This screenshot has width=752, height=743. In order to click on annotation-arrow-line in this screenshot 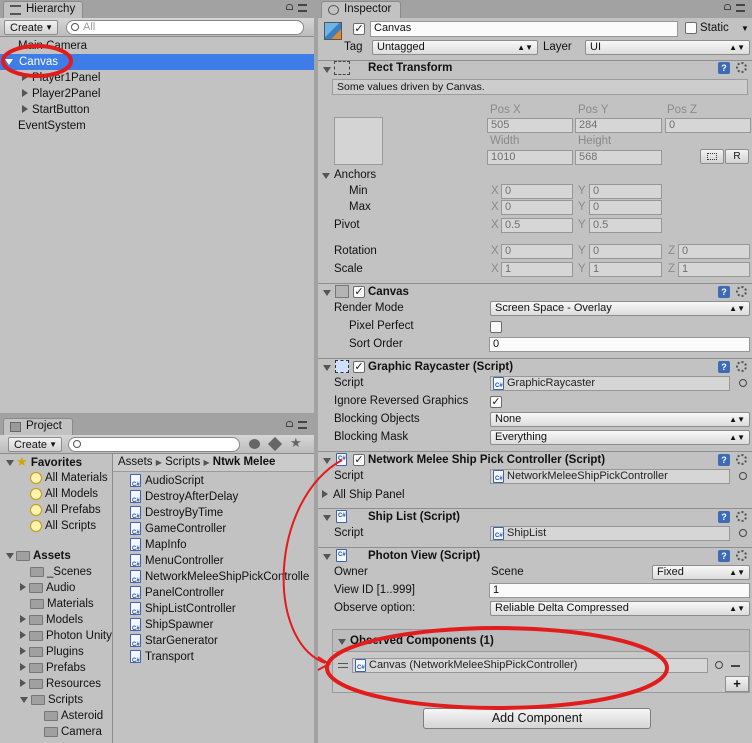, I will do `click(312, 561)`.